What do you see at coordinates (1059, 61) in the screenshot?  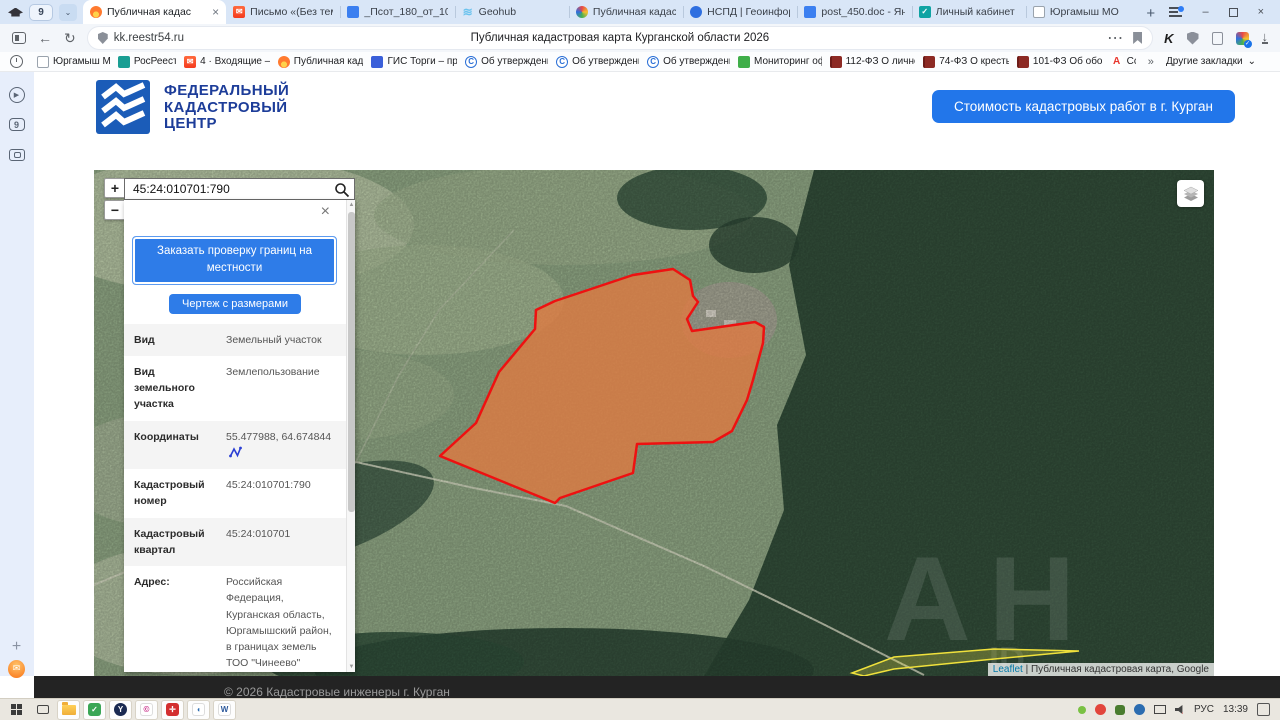 I see `bookmark-item: 101-ФЗ Об оборо` at bounding box center [1059, 61].